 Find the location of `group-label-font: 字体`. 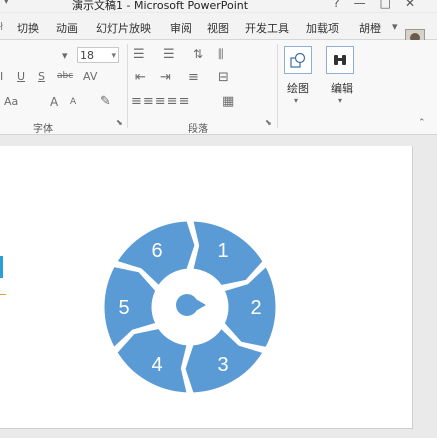

group-label-font: 字体 is located at coordinates (43, 129).